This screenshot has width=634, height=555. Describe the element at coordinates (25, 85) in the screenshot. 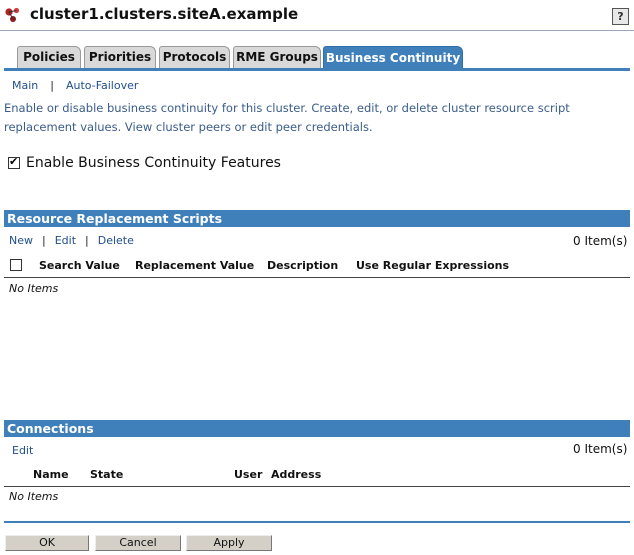

I see `subnav-main-link: Main` at that location.